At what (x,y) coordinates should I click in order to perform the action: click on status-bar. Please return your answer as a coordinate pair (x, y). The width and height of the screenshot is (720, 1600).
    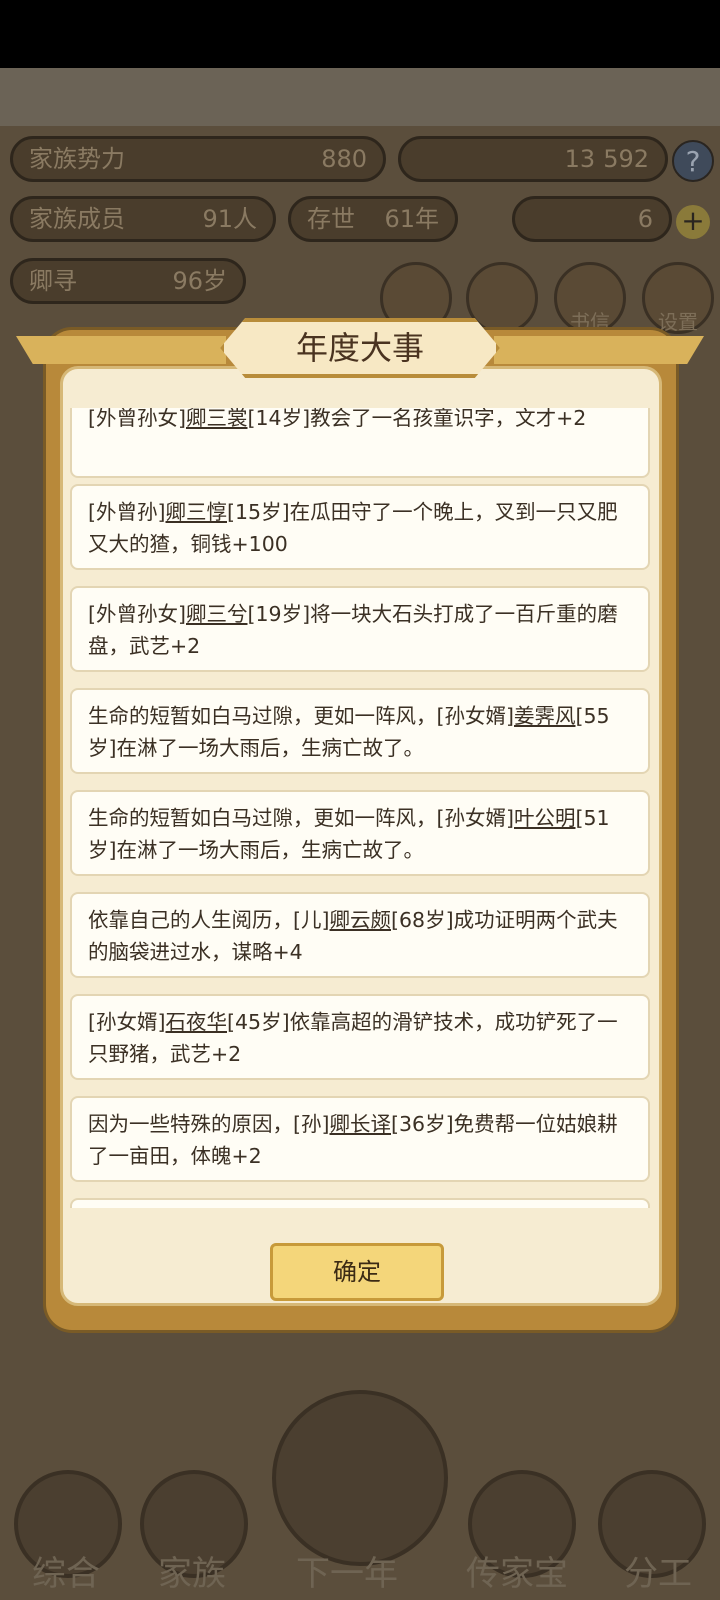
    Looking at the image, I should click on (360, 34).